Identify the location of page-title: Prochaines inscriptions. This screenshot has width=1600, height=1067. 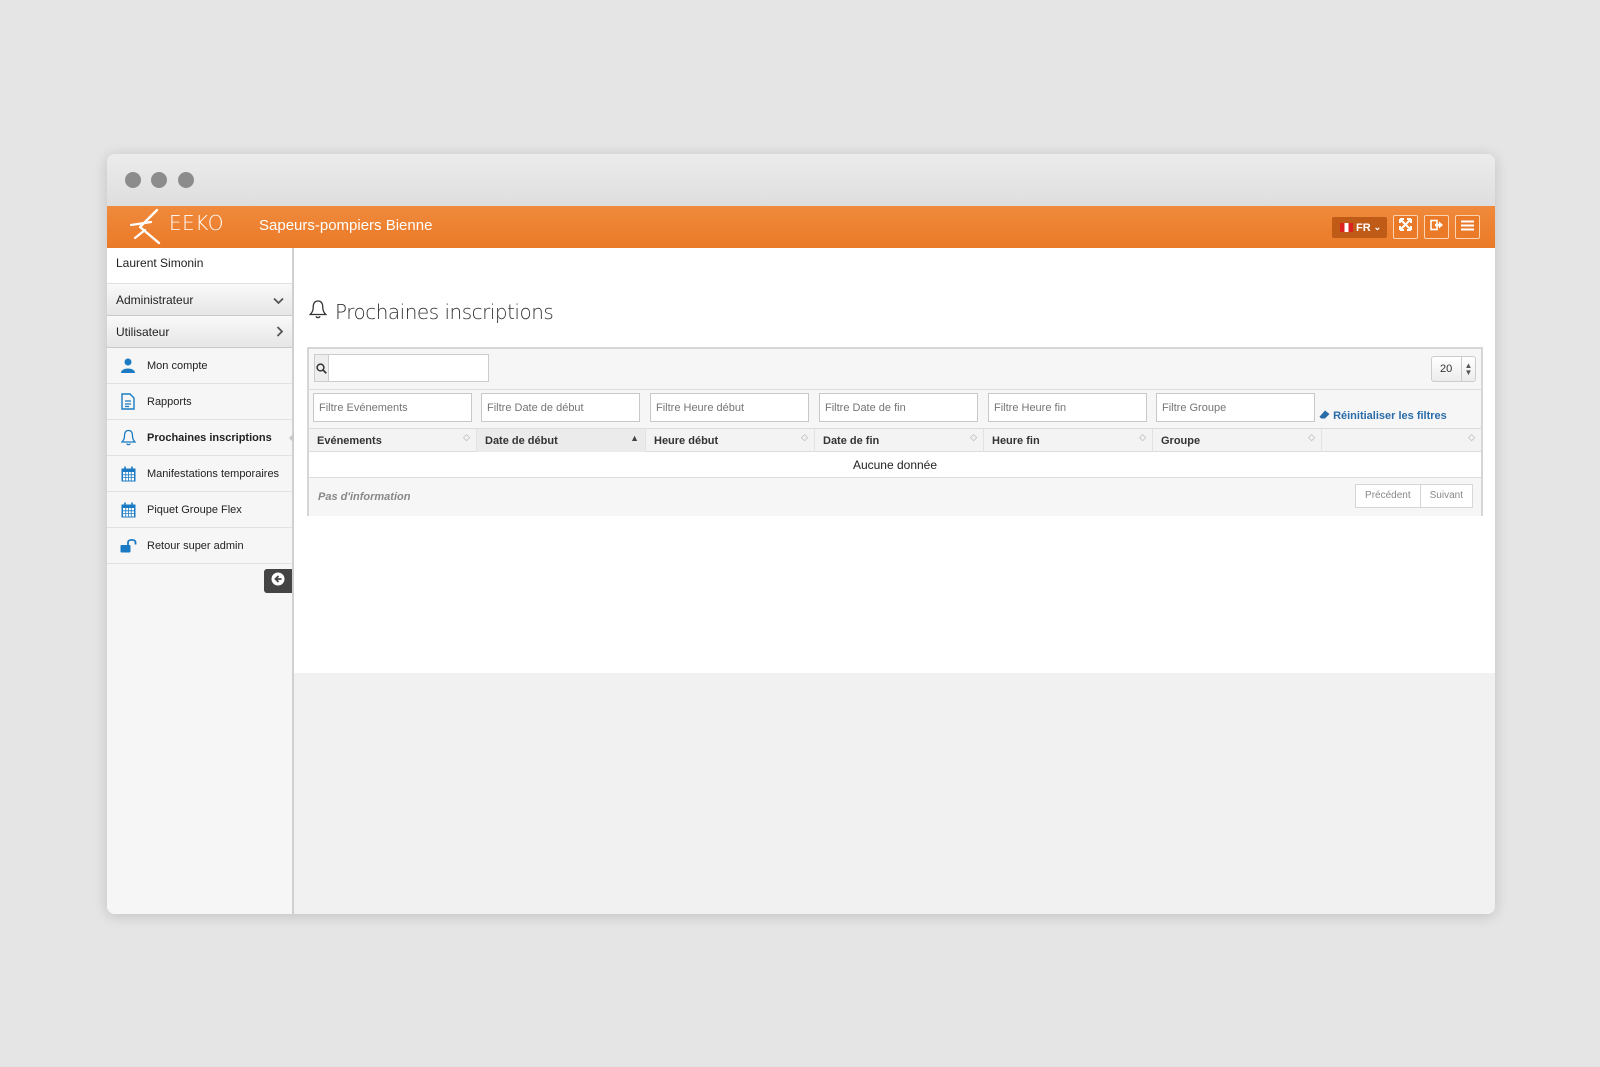
(431, 311).